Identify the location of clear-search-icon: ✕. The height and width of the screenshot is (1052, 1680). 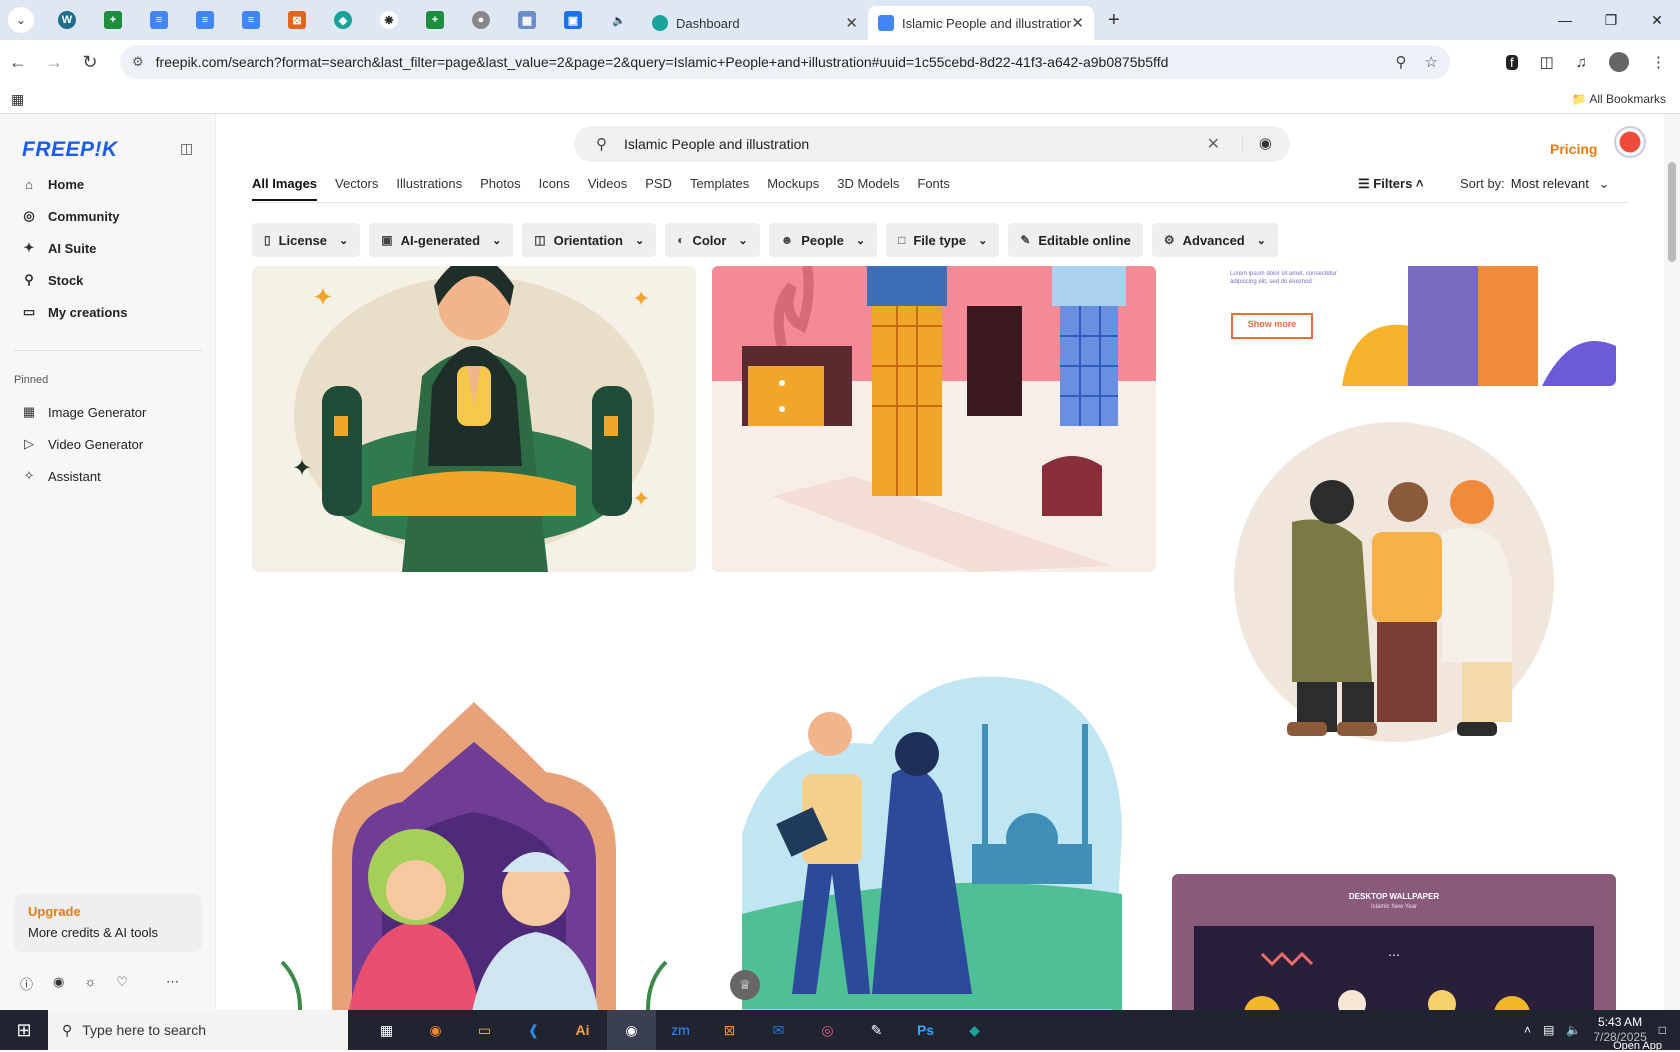
(1213, 144).